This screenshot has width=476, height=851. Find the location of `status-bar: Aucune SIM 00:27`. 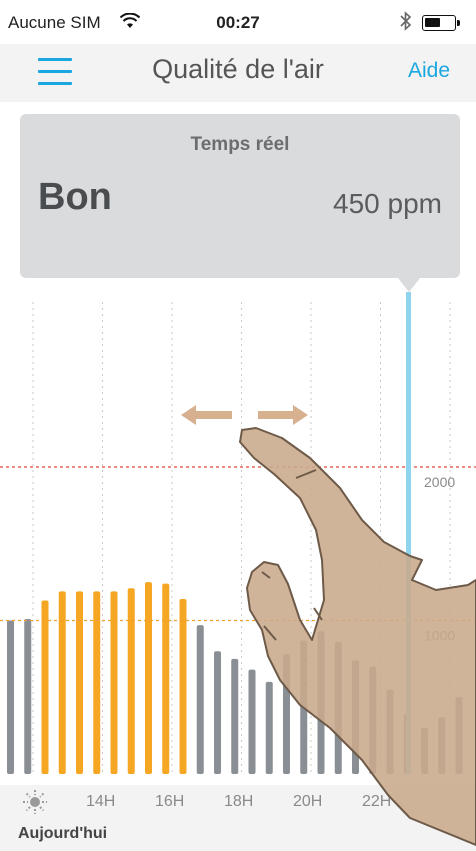

status-bar: Aucune SIM 00:27 is located at coordinates (238, 22).